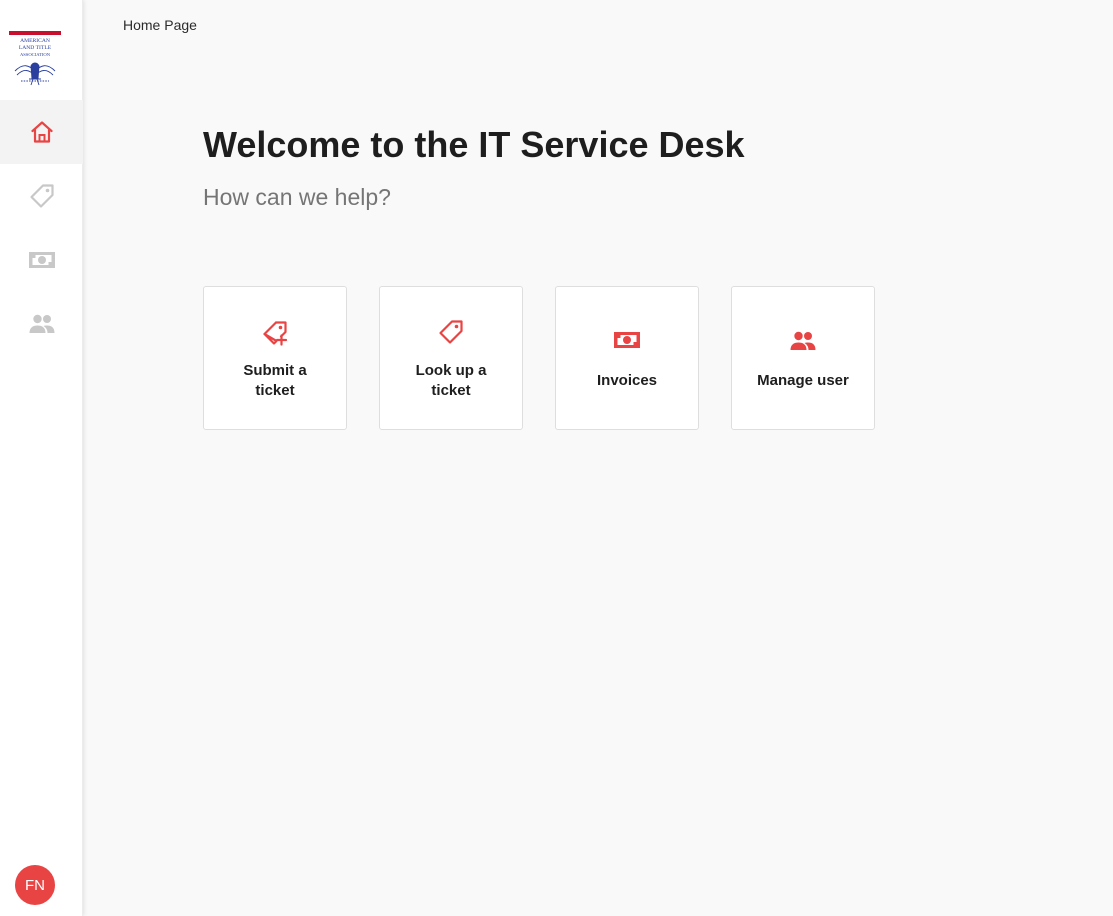  Describe the element at coordinates (275, 358) in the screenshot. I see `submit-ticket-card: Submit a ticket` at that location.